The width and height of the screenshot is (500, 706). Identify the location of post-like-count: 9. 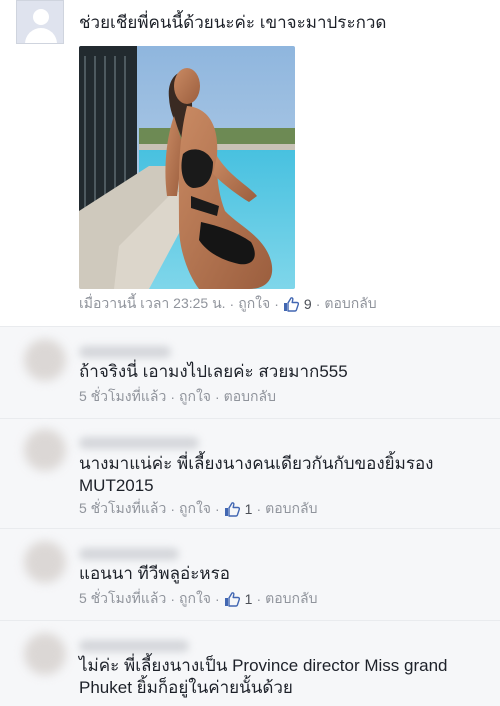
(308, 304).